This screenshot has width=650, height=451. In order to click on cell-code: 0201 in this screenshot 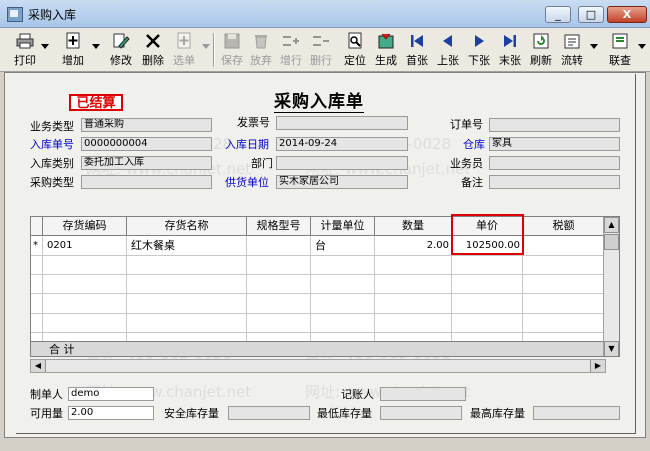, I will do `click(86, 246)`.